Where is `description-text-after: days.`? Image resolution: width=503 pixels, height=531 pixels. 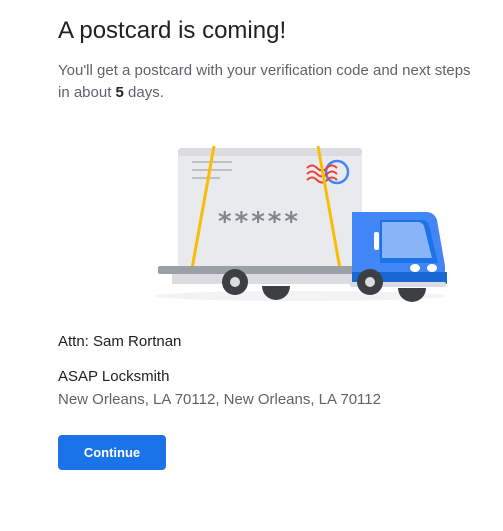
description-text-after: days. is located at coordinates (143, 92).